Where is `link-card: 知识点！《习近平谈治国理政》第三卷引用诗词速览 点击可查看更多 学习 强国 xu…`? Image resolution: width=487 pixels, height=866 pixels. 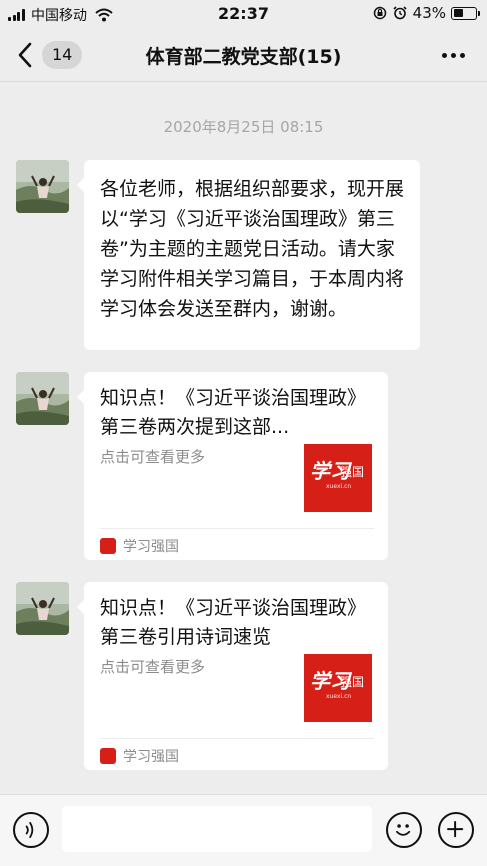 link-card: 知识点！《习近平谈治国理政》第三卷引用诗词速览 点击可查看更多 学习 强国 xu… is located at coordinates (232, 676).